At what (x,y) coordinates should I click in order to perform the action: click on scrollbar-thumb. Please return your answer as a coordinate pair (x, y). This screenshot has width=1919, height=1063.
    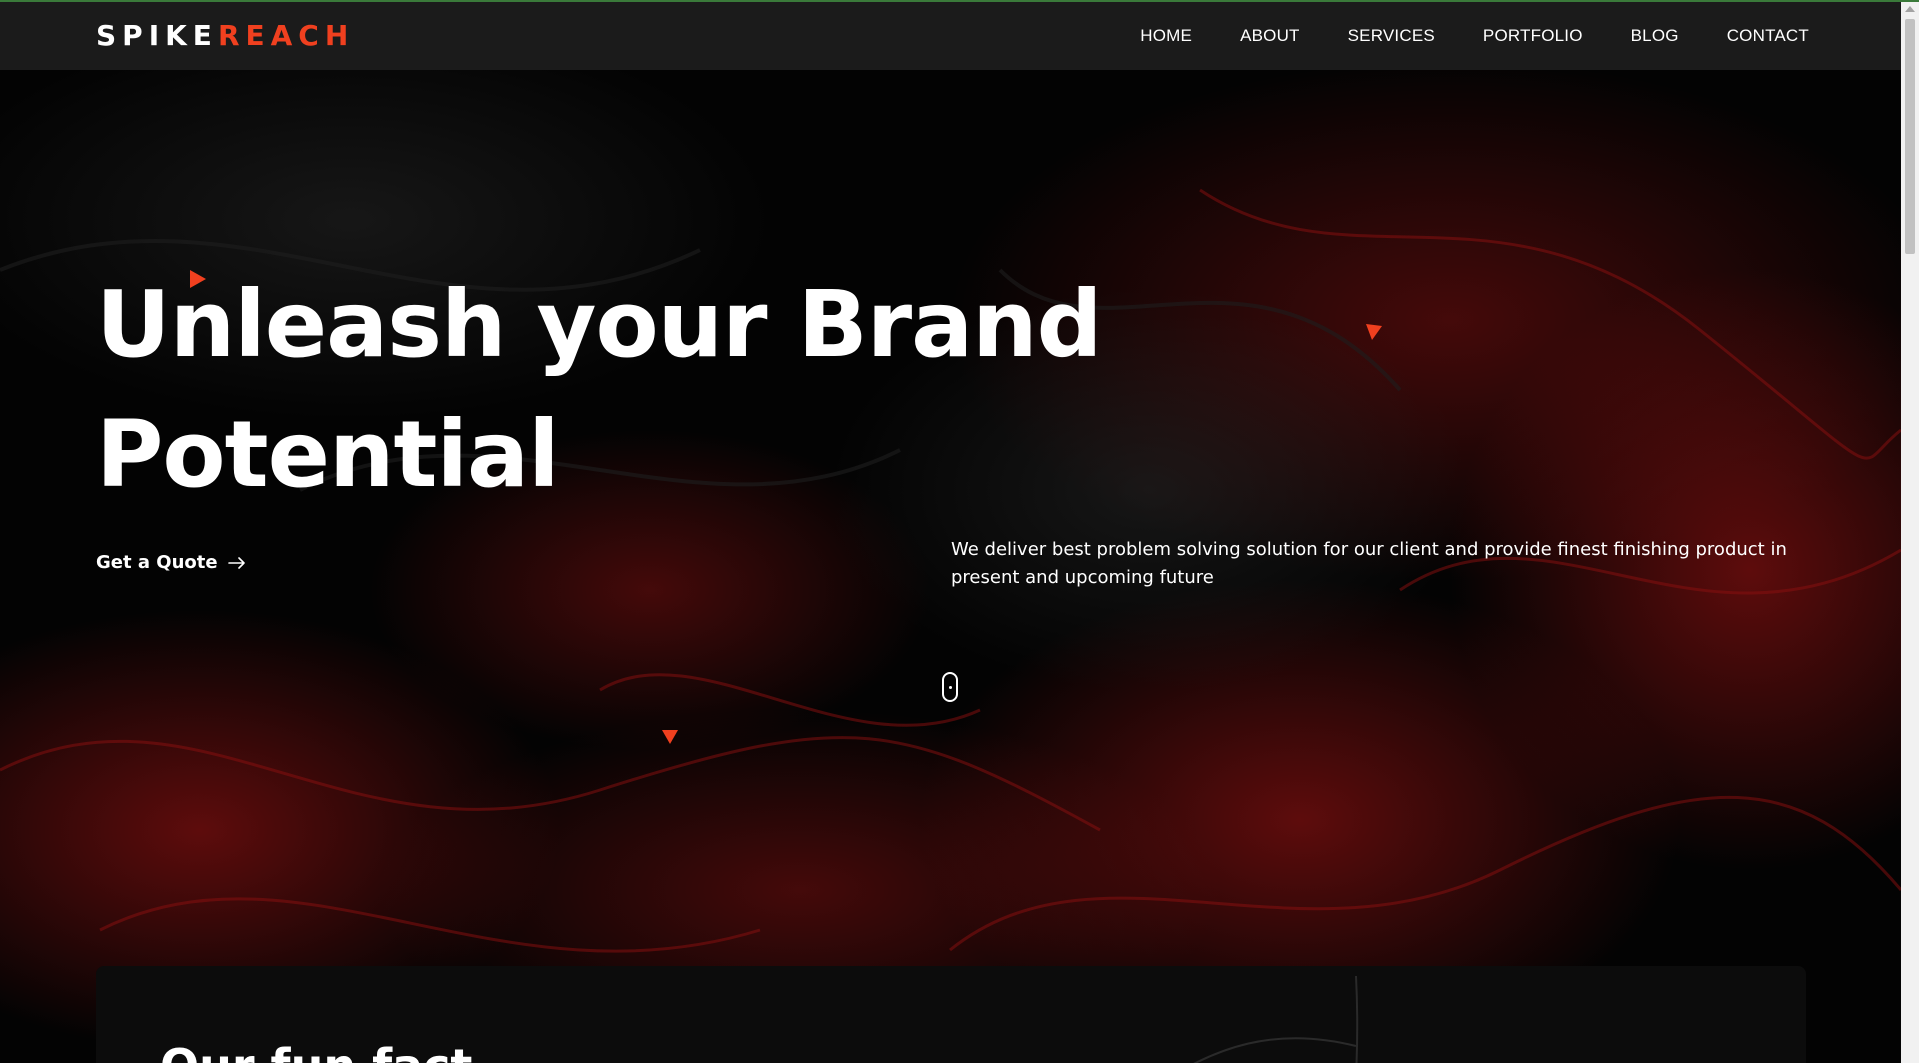
    Looking at the image, I should click on (1910, 136).